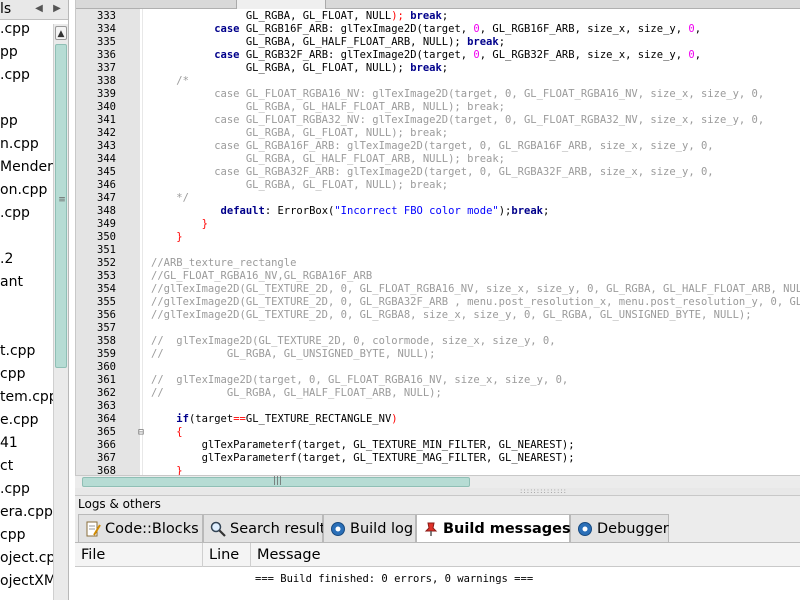 Image resolution: width=800 pixels, height=600 pixels. Describe the element at coordinates (106, 432) in the screenshot. I see `line-number: 365` at that location.